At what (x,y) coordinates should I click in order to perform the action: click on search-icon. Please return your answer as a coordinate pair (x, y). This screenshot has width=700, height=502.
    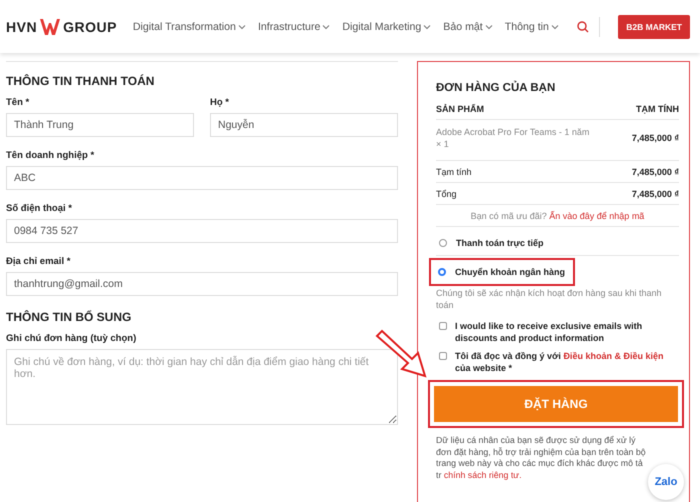
    Looking at the image, I should click on (582, 26).